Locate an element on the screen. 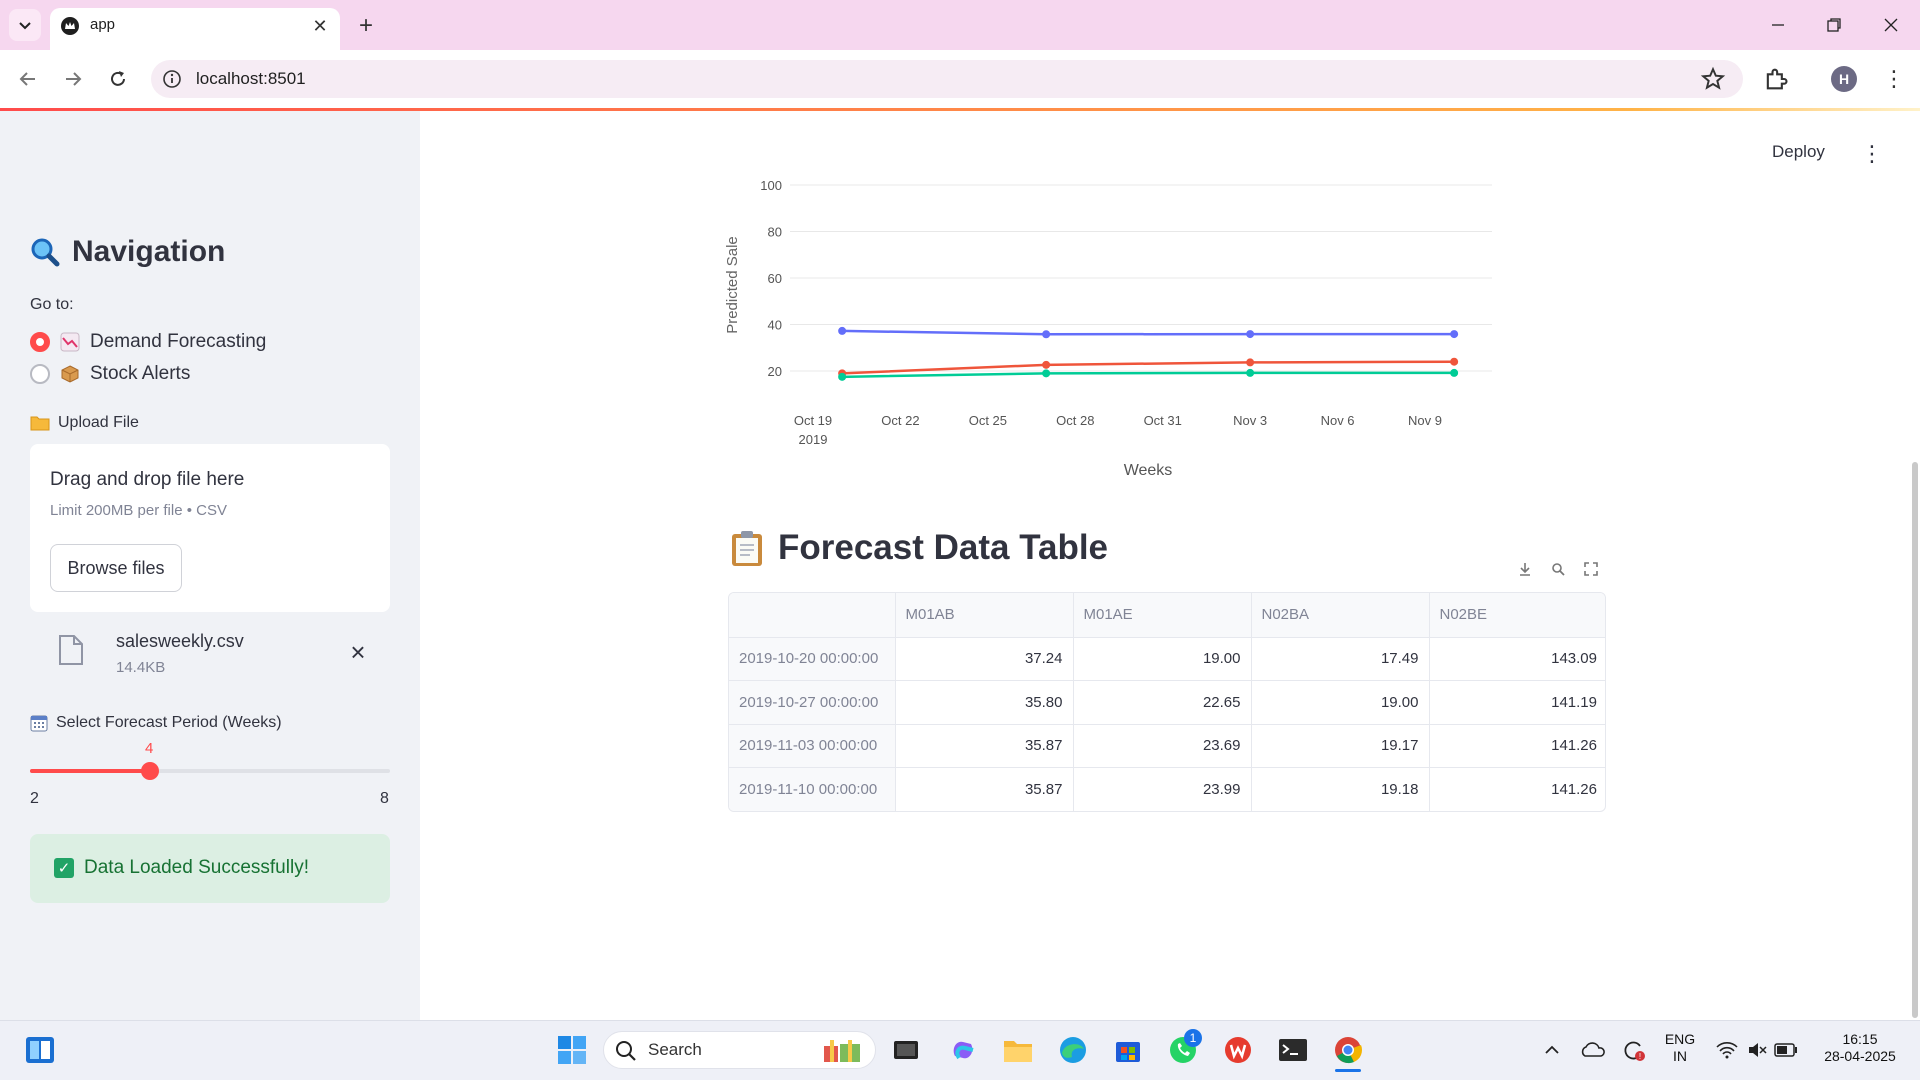 This screenshot has height=1080, width=1920. sidebar-title: Navigation is located at coordinates (127, 252).